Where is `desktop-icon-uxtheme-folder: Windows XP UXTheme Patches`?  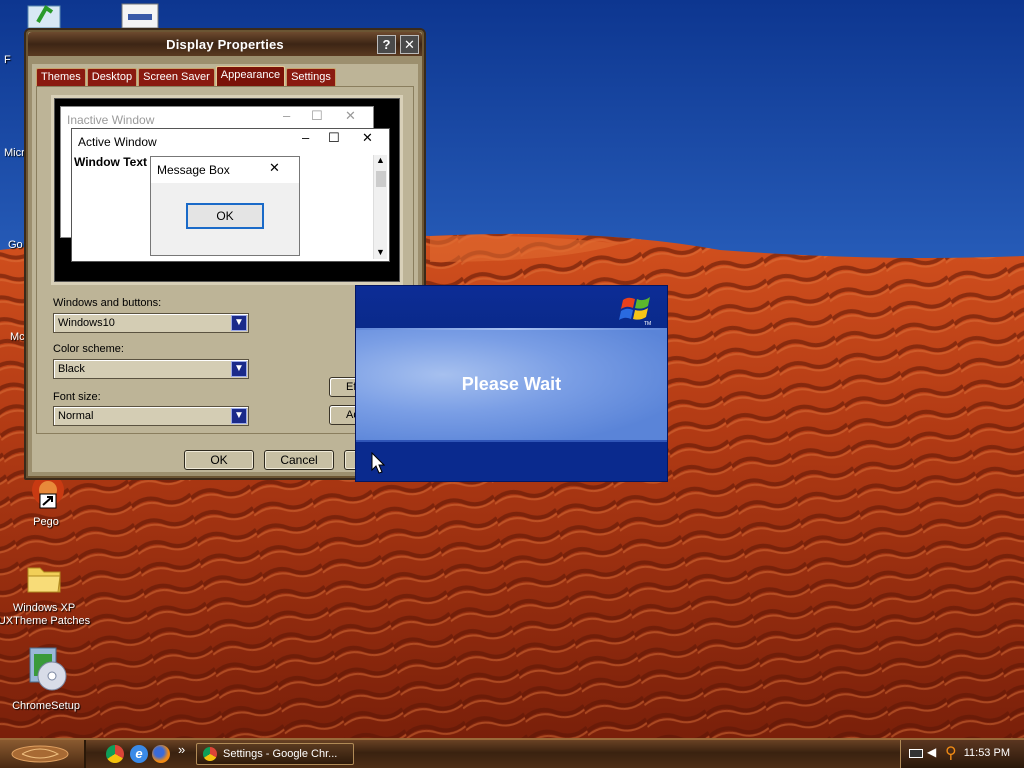 desktop-icon-uxtheme-folder: Windows XP UXTheme Patches is located at coordinates (46, 593).